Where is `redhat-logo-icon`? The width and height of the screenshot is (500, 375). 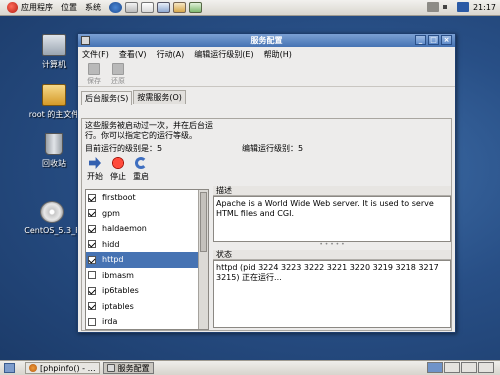 redhat-logo-icon is located at coordinates (12, 7).